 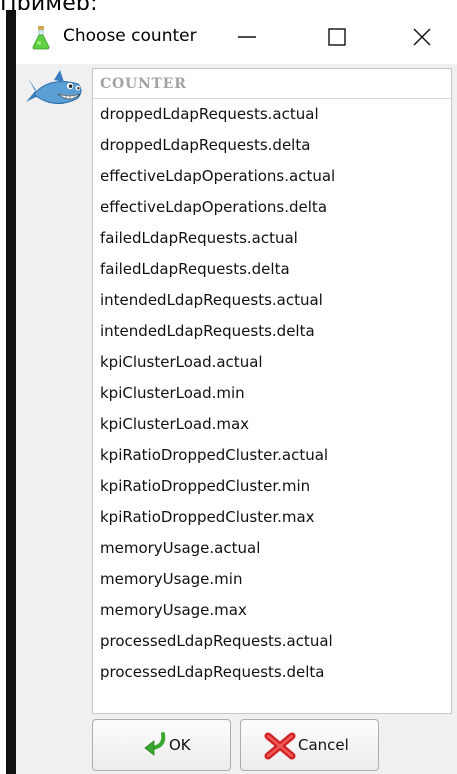 What do you see at coordinates (180, 745) in the screenshot?
I see `ok-button-label: OK` at bounding box center [180, 745].